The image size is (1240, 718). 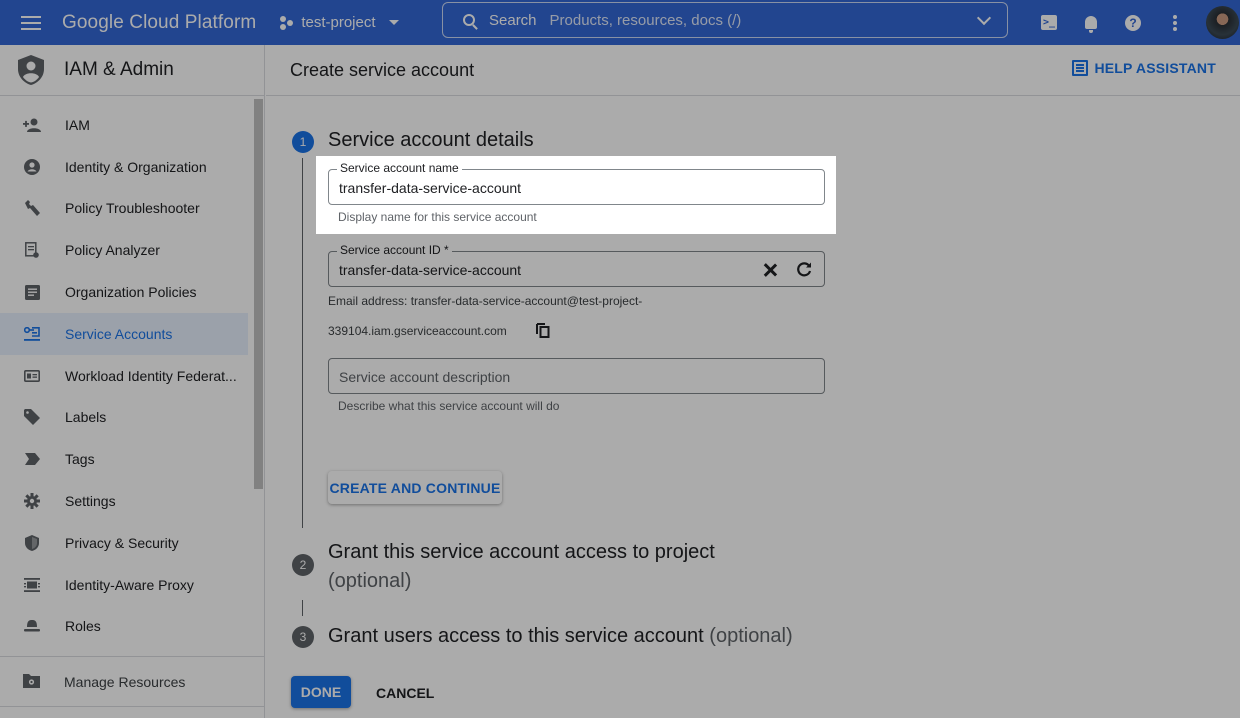 I want to click on sidebar-item-manage-resources: Manage Resources, so click(x=132, y=682).